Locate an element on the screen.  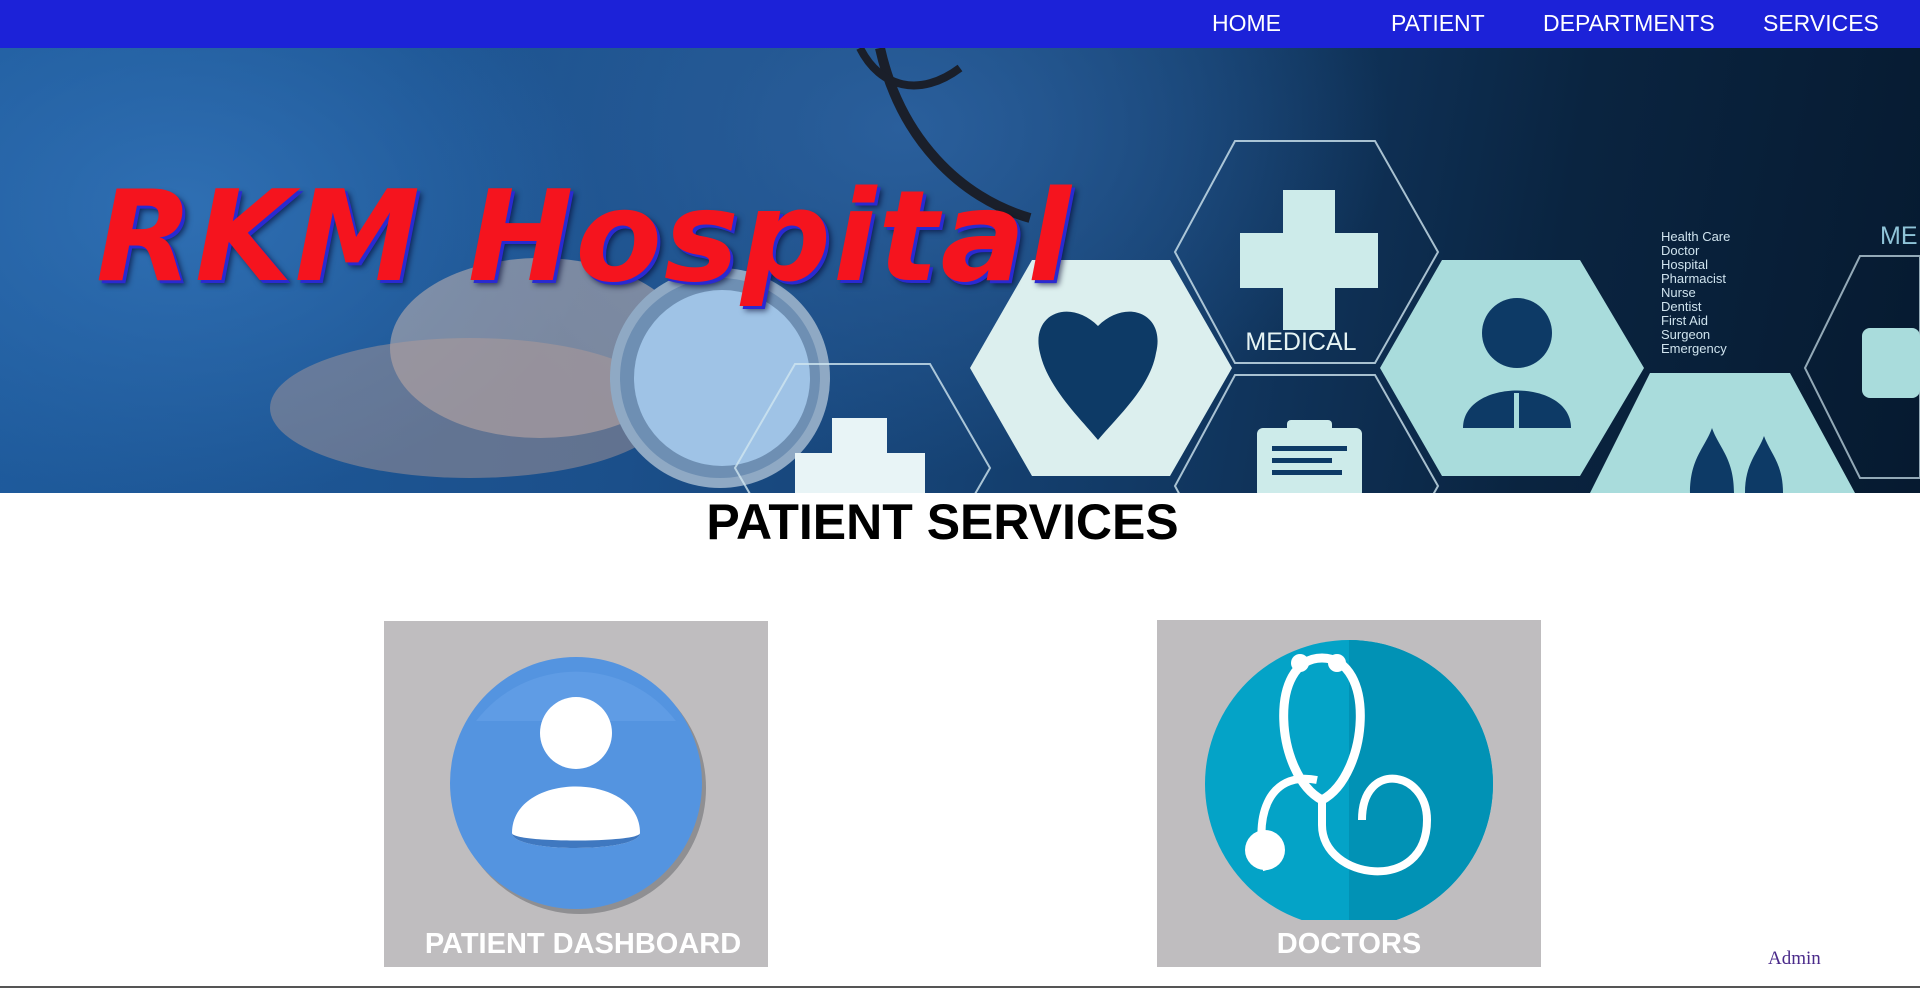
user-avatar-icon is located at coordinates (578, 785).